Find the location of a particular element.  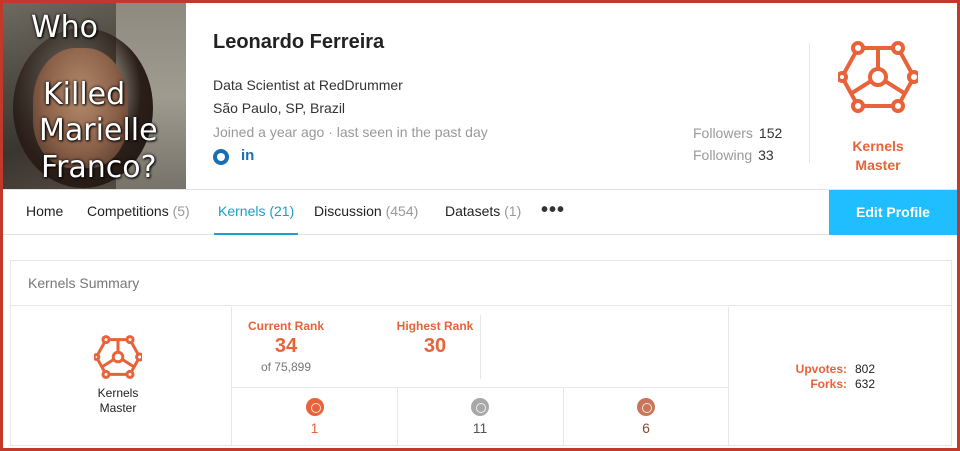

profile-name: Leonardo Ferreira is located at coordinates (299, 42).